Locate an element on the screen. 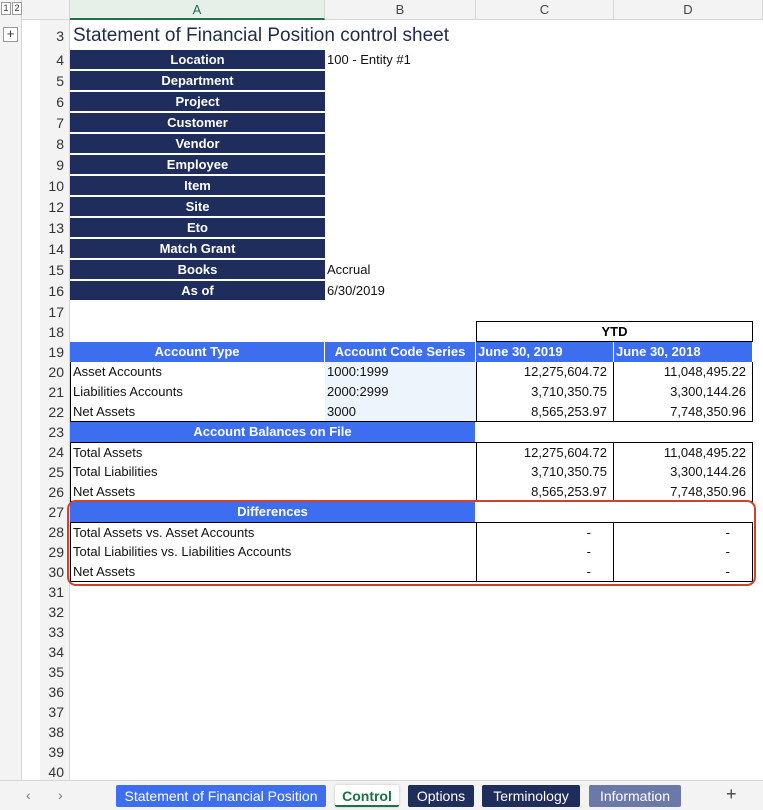 This screenshot has width=763, height=810. account-value-2019: 12,275,604.72 is located at coordinates (545, 372).